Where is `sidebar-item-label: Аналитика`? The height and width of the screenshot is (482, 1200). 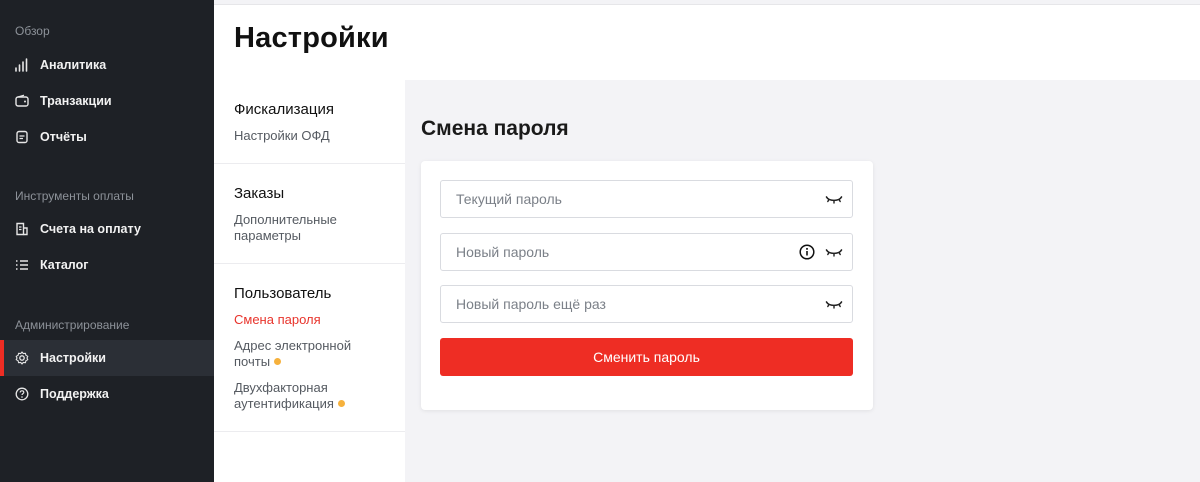
sidebar-item-label: Аналитика is located at coordinates (73, 65).